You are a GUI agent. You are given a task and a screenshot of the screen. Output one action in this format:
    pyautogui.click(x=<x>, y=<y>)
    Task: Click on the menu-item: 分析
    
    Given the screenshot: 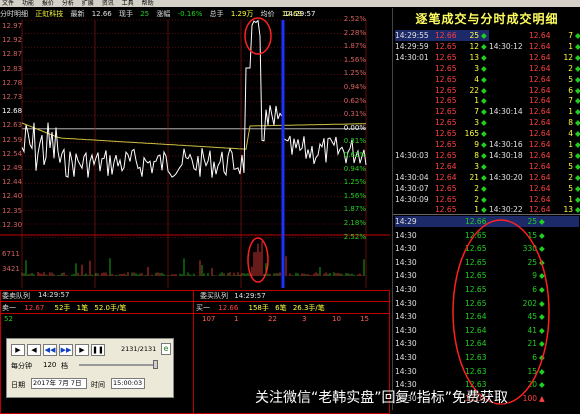 What is the action you would take?
    pyautogui.click(x=68, y=3)
    